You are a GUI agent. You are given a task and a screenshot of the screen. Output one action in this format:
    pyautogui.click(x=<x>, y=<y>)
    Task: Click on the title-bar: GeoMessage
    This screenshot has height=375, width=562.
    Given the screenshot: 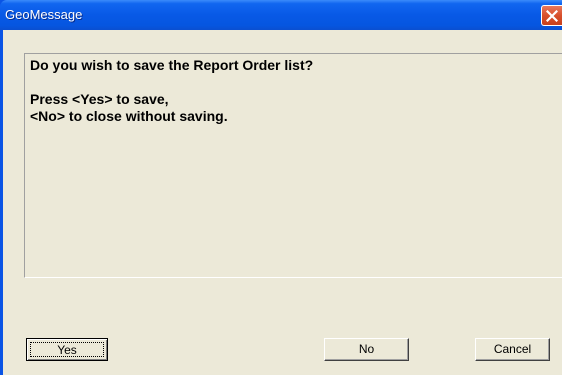 What is the action you would take?
    pyautogui.click(x=281, y=15)
    